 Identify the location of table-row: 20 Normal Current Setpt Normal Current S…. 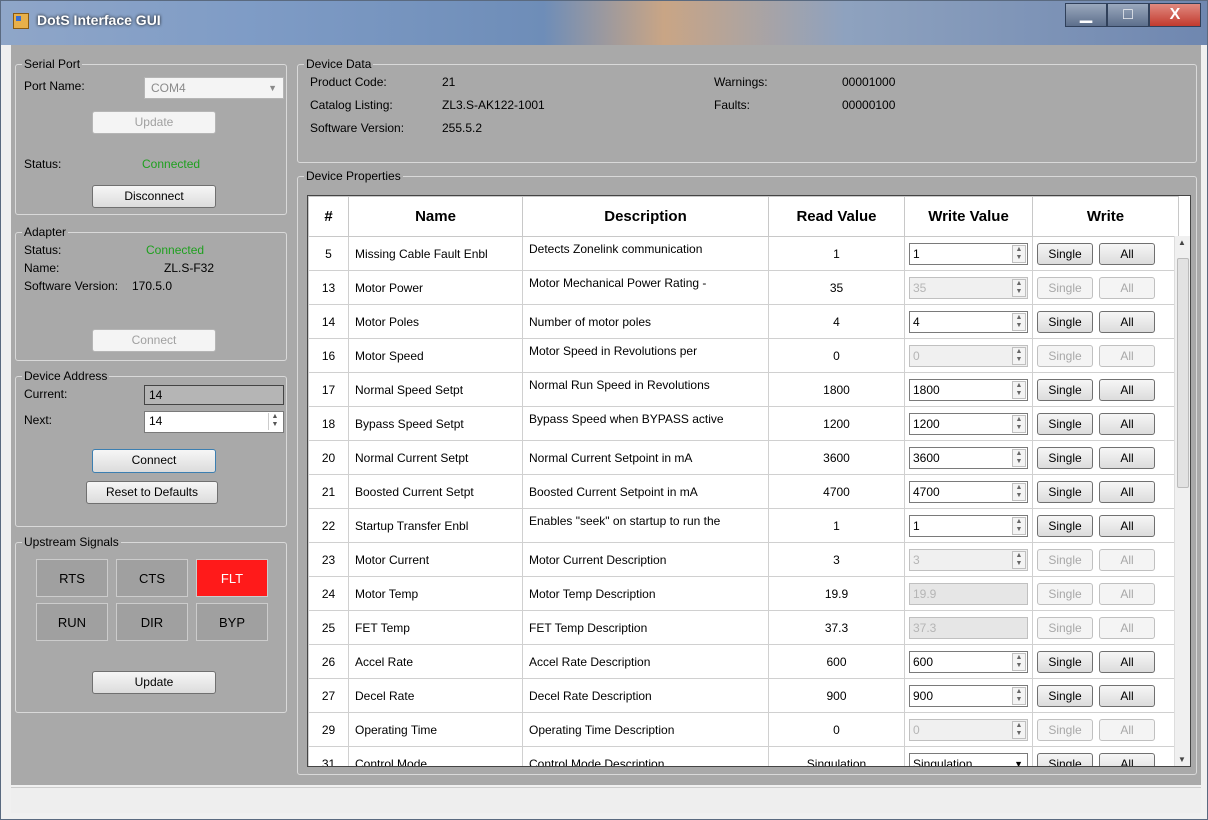
(743, 457).